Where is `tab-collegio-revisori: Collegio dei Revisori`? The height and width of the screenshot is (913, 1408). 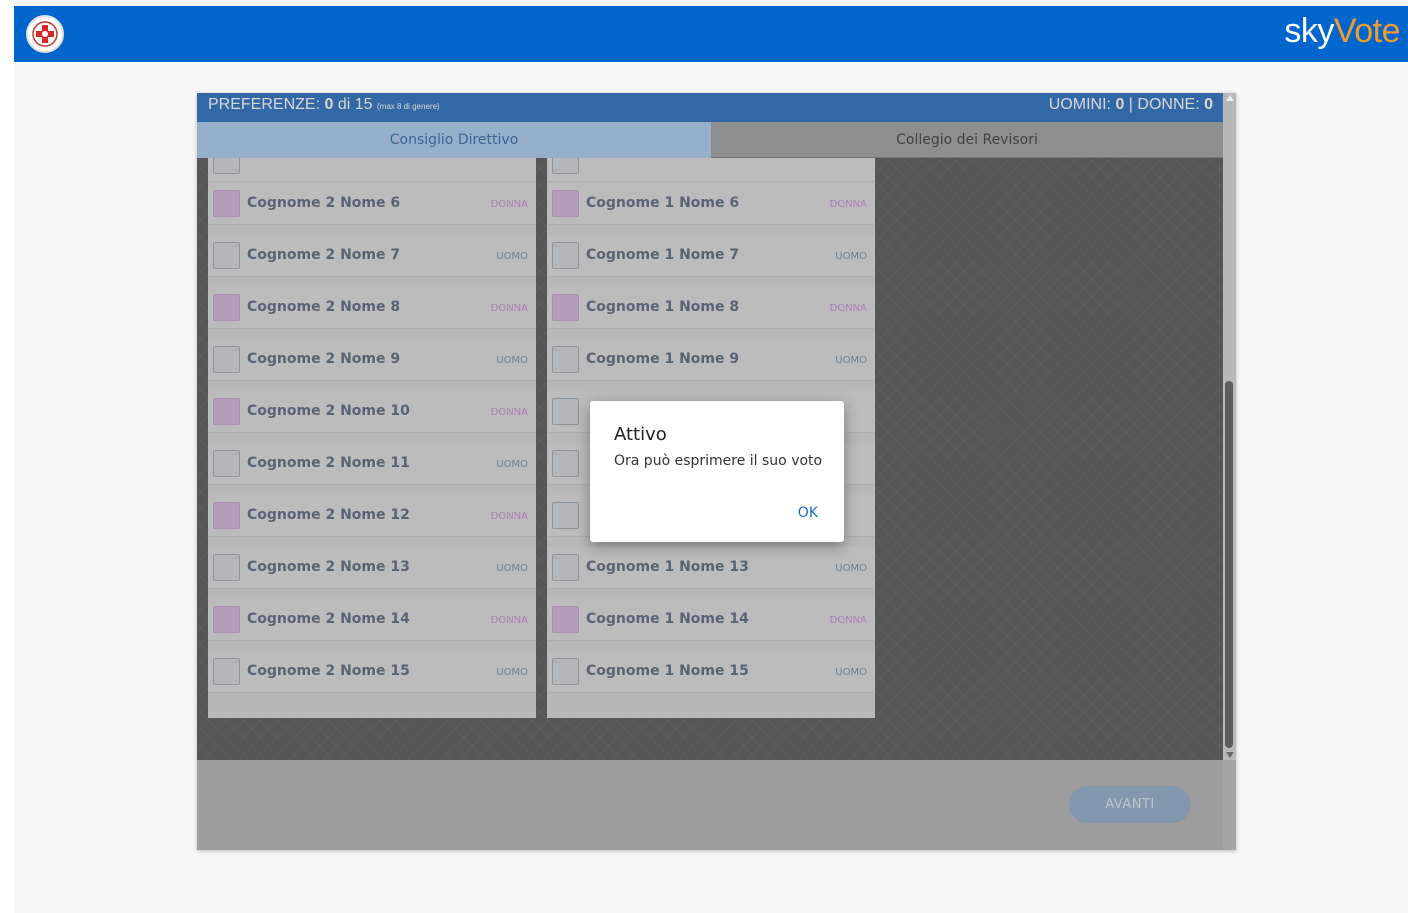
tab-collegio-revisori: Collegio dei Revisori is located at coordinates (967, 140).